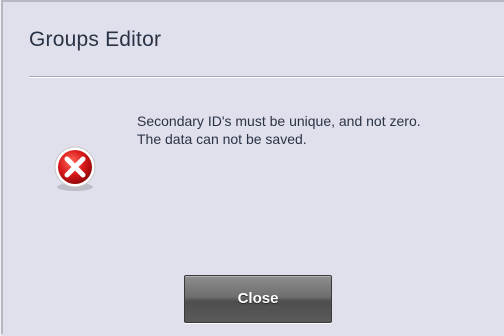  I want to click on close-button: Close, so click(258, 299).